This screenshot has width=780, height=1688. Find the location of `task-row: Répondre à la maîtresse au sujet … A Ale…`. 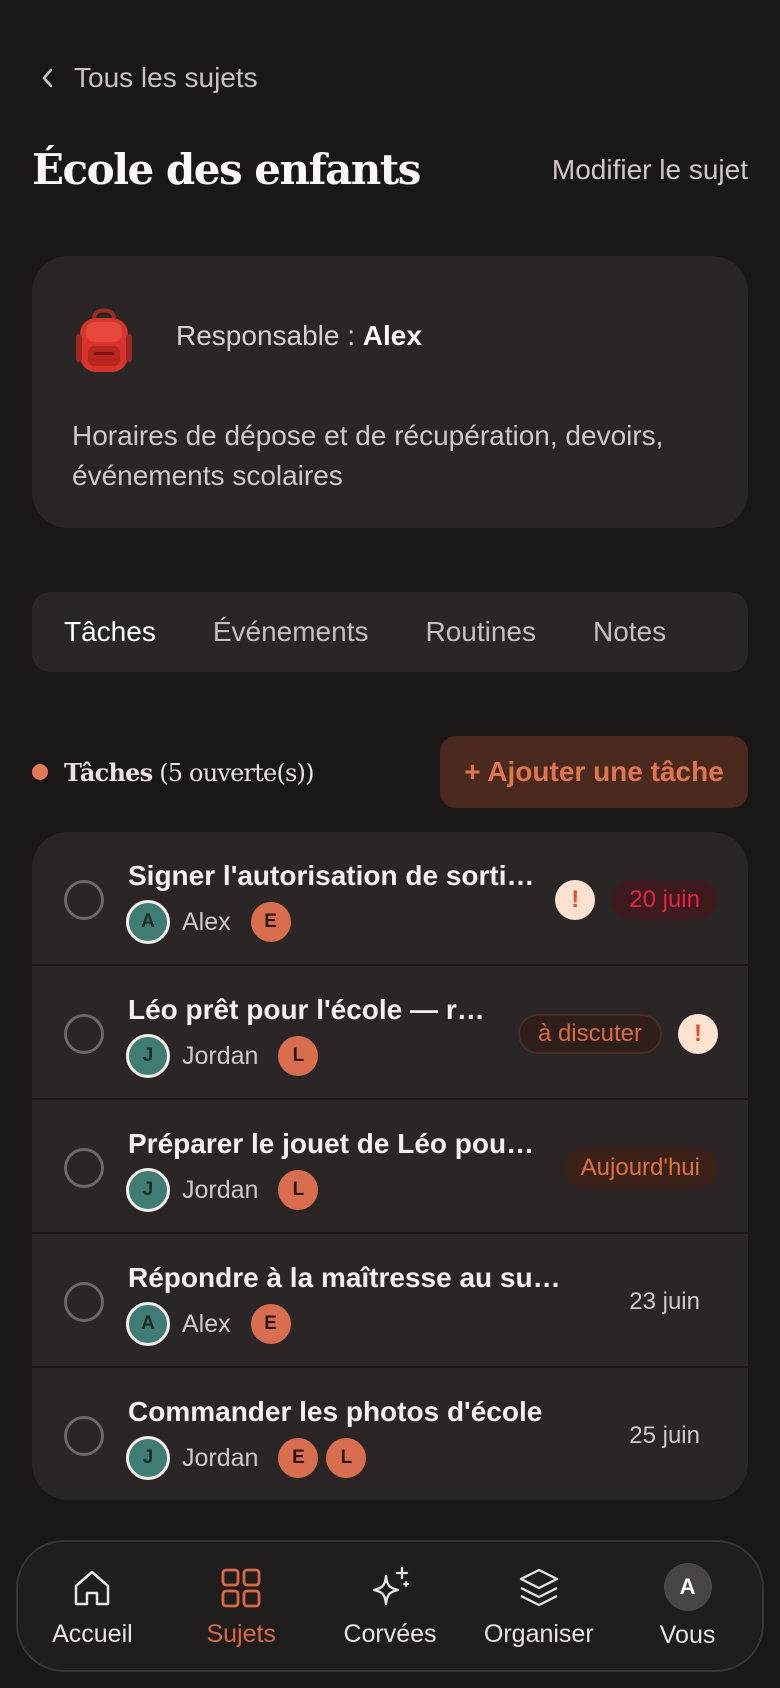

task-row: Répondre à la maîtresse au sujet … A Ale… is located at coordinates (390, 1301).